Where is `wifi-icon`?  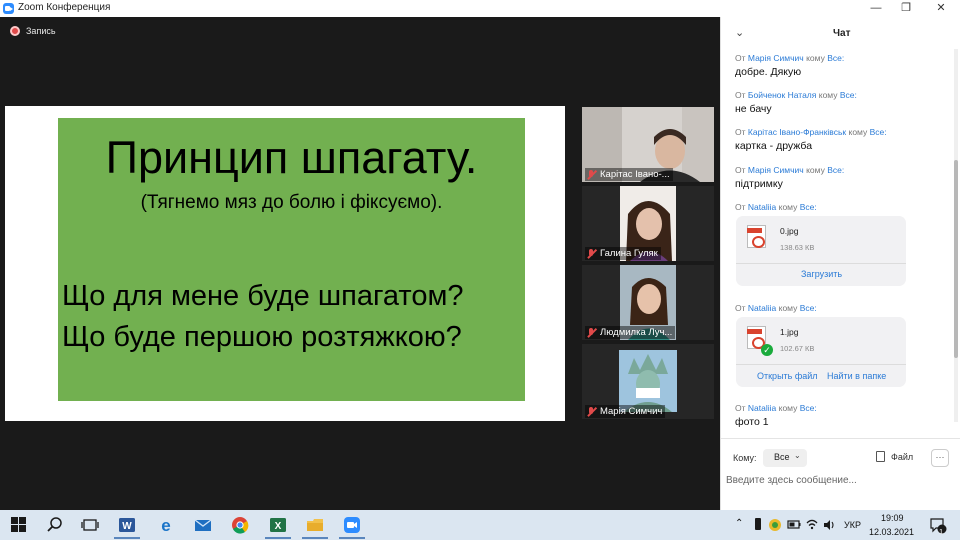 wifi-icon is located at coordinates (812, 525).